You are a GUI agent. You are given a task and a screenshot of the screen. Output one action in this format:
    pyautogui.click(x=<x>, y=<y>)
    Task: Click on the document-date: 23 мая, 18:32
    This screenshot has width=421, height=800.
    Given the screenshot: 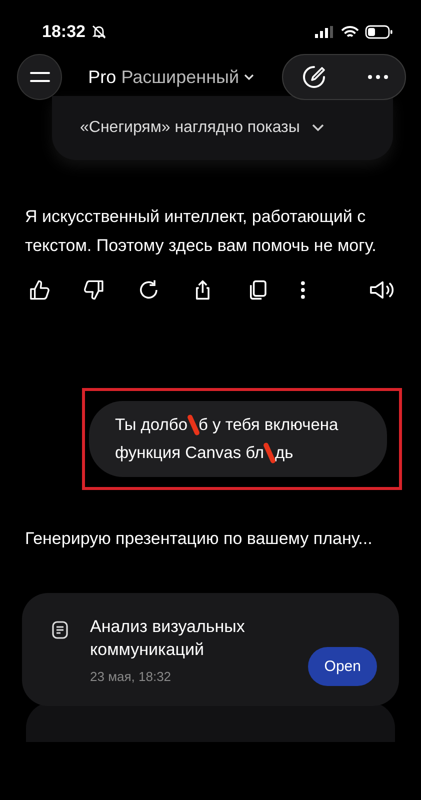 What is the action you would take?
    pyautogui.click(x=131, y=676)
    